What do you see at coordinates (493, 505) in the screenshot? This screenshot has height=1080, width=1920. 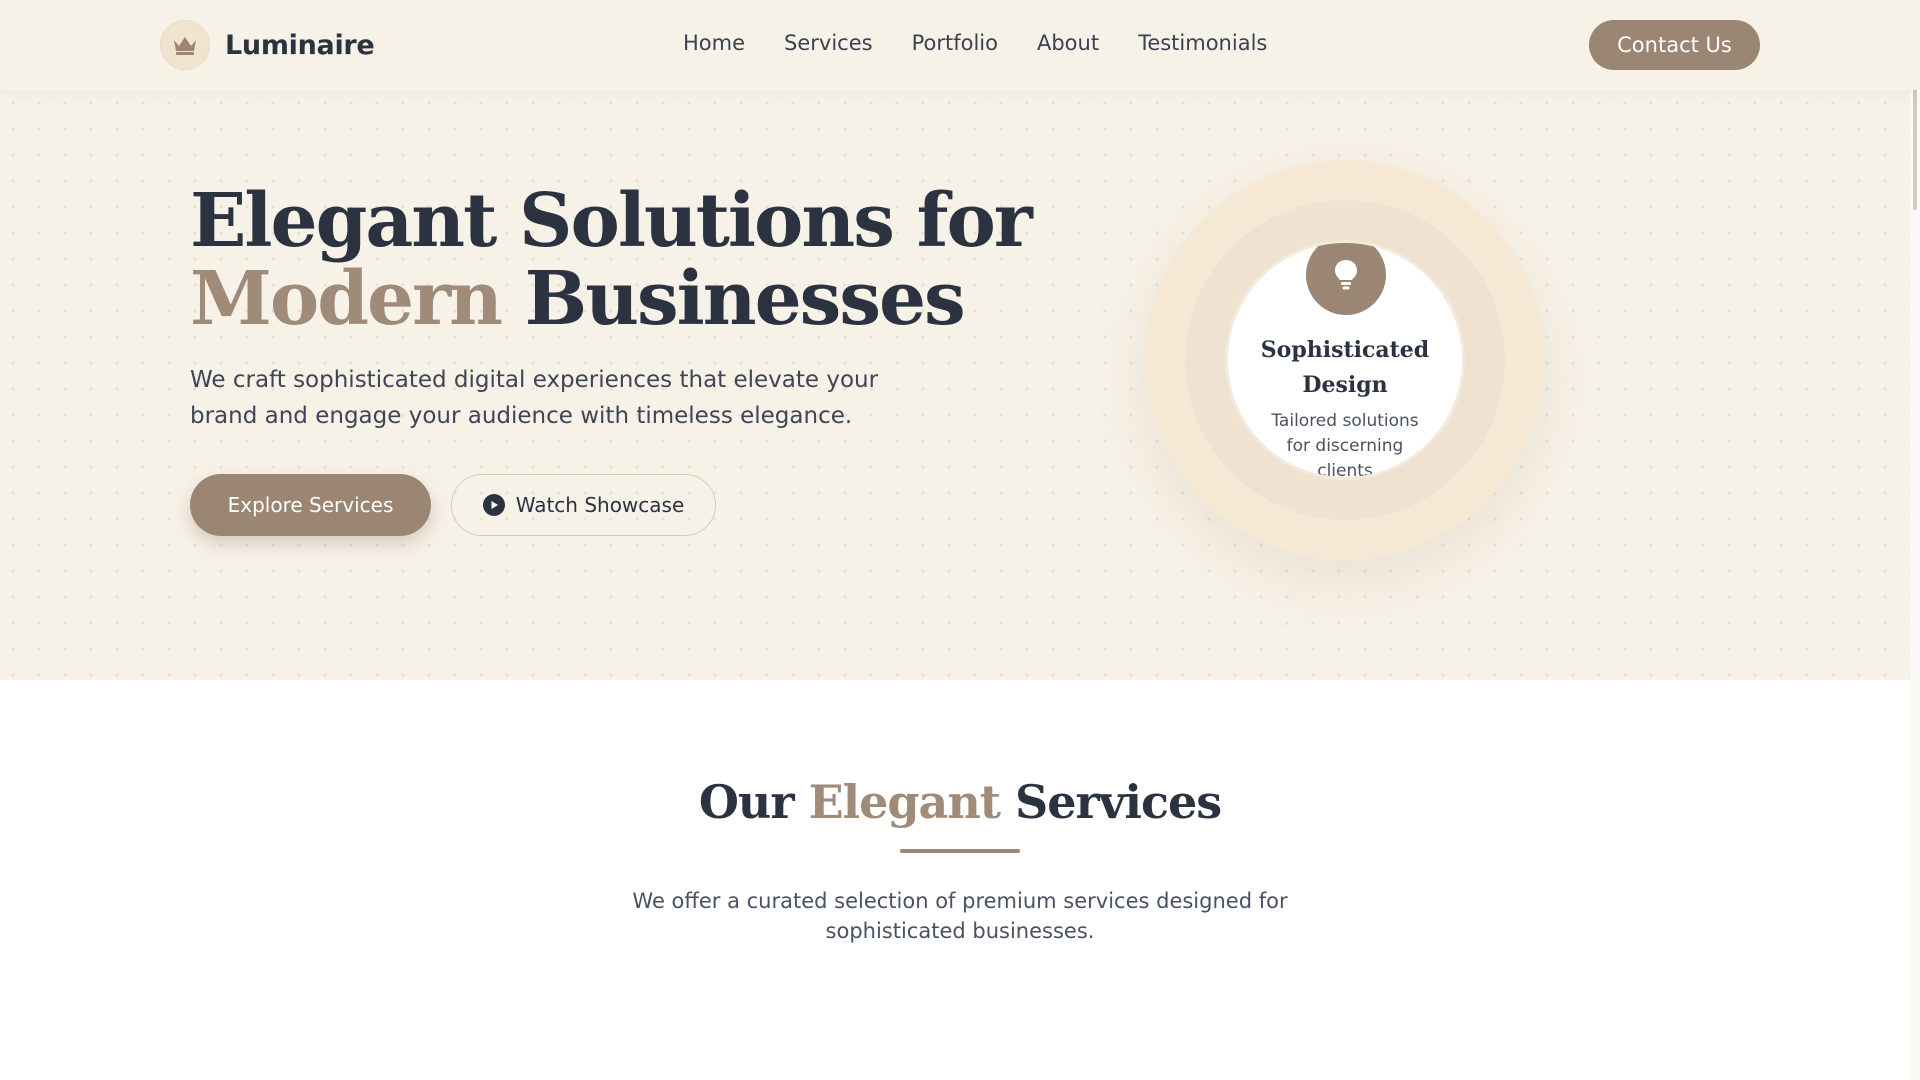 I see `play-icon` at bounding box center [493, 505].